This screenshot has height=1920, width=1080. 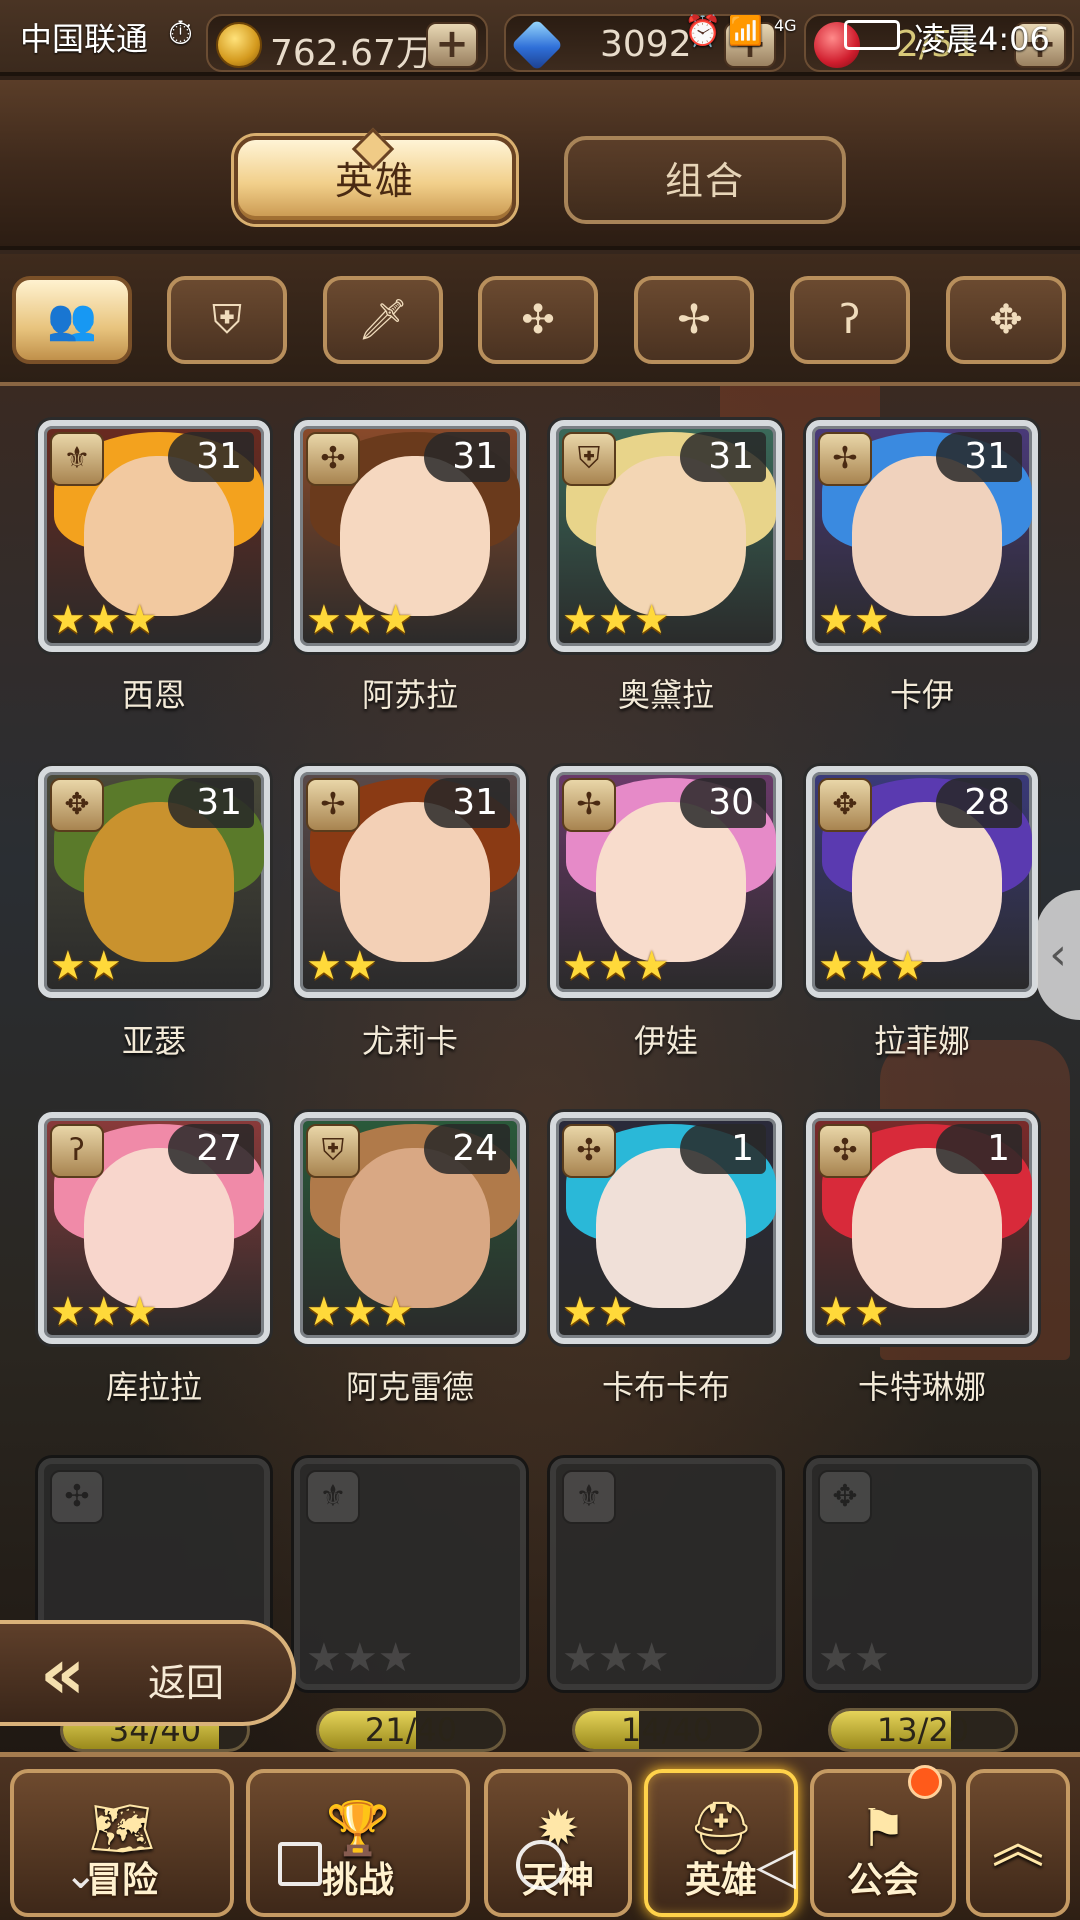 I want to click on hero-card: ✥ 31 ★★ 亚瑟, so click(x=154, y=916).